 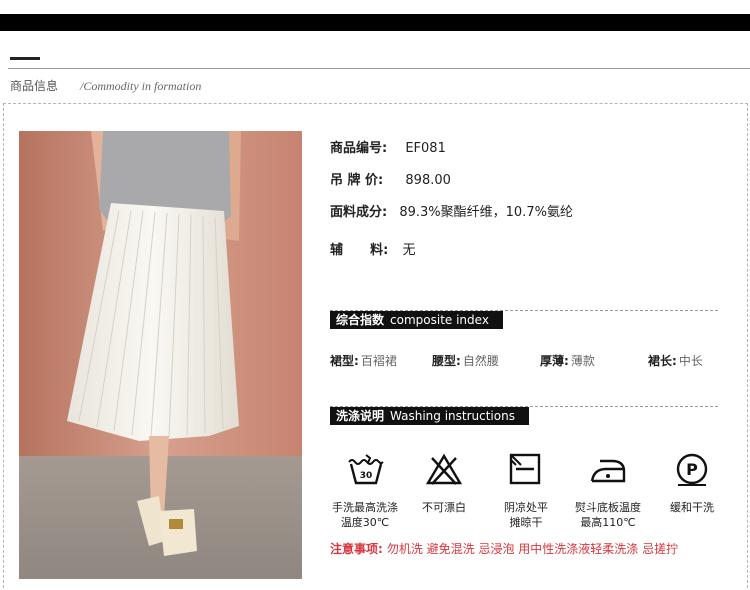 I want to click on composite-title-en: composite index, so click(x=439, y=320).